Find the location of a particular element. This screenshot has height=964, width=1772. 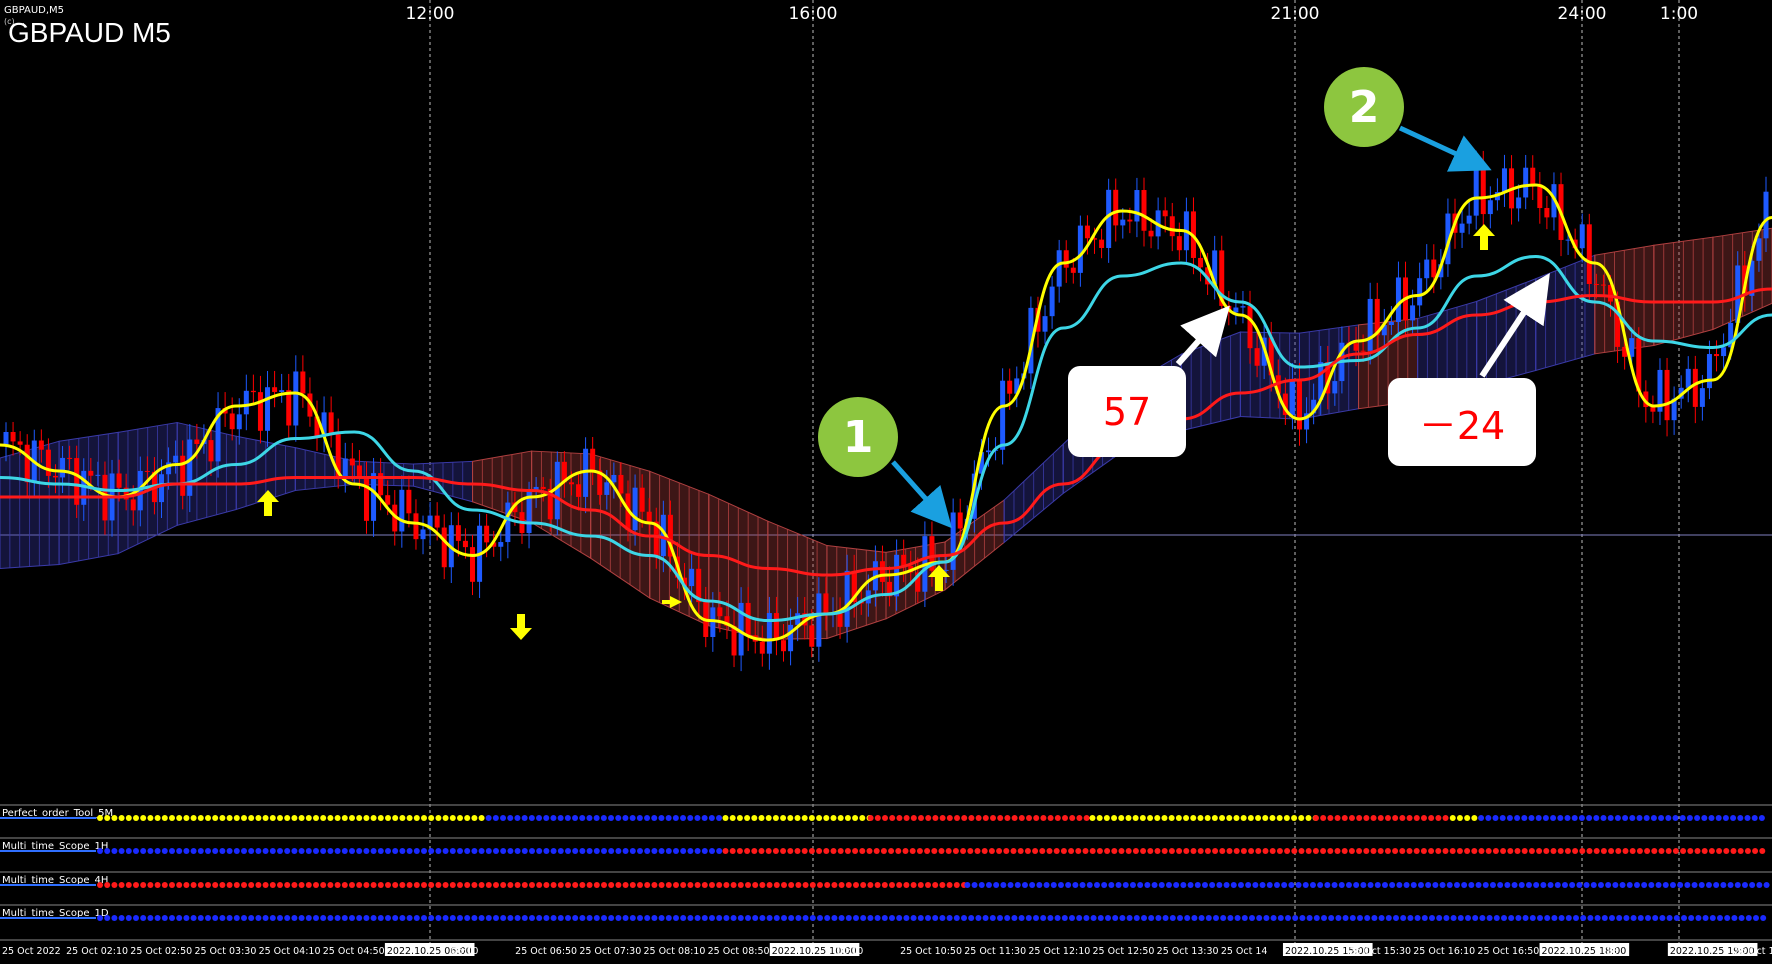

bottom-tick-label: 25 Oct 03:30 is located at coordinates (225, 951).